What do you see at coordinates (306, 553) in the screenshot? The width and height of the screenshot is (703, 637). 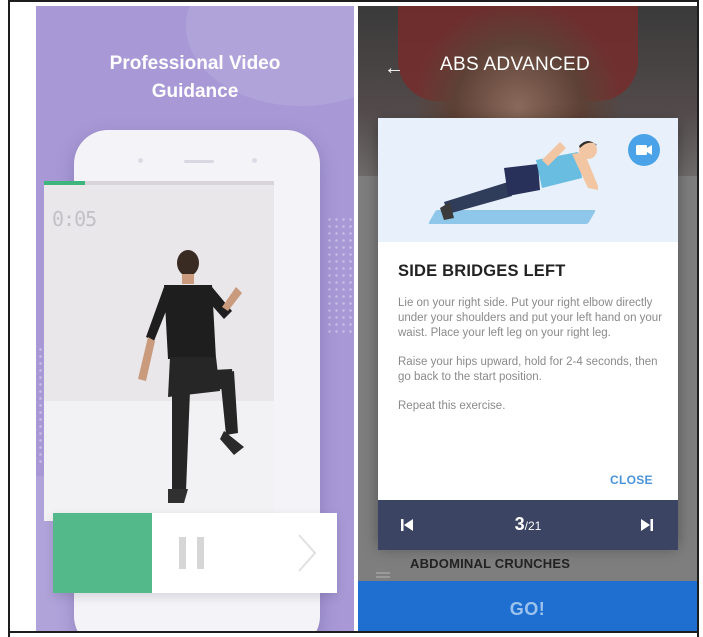 I see `chevron-right-icon` at bounding box center [306, 553].